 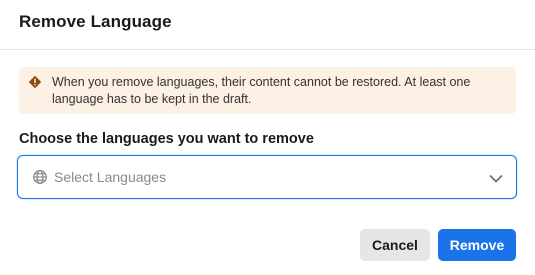 What do you see at coordinates (166, 139) in the screenshot?
I see `languages-field-label: Choose the languages you want to remove` at bounding box center [166, 139].